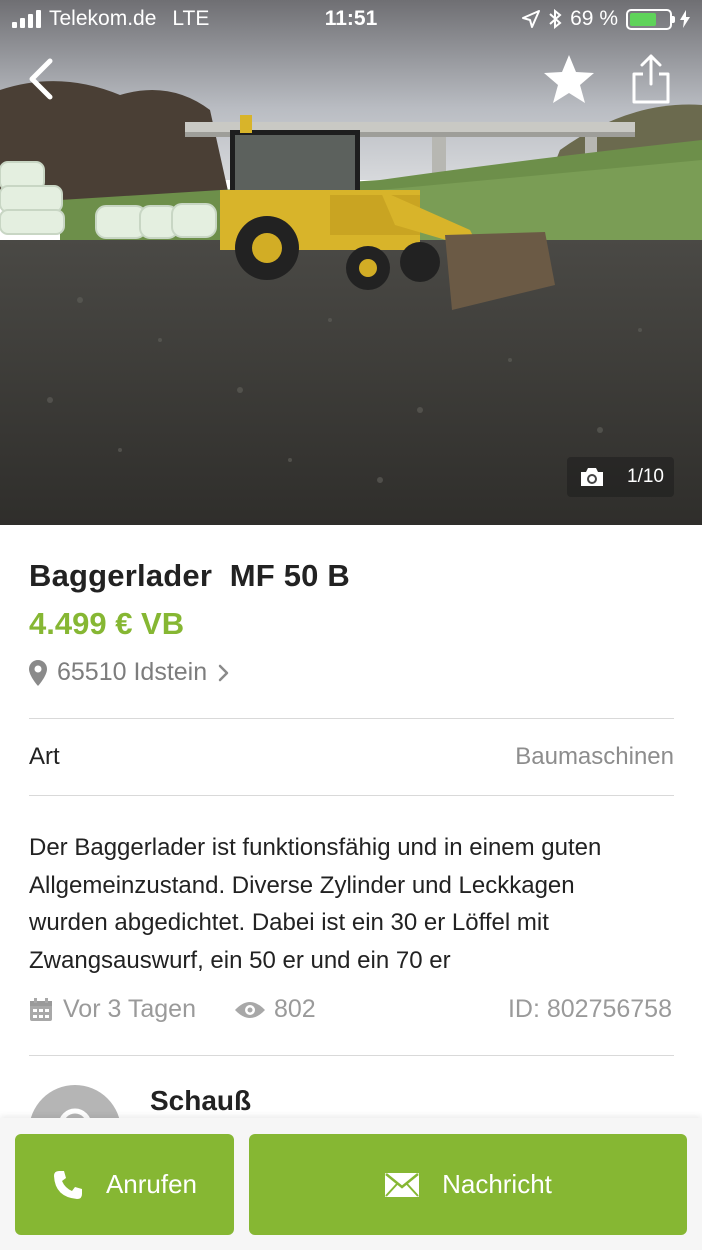 Image resolution: width=702 pixels, height=1250 pixels. What do you see at coordinates (41, 1009) in the screenshot?
I see `calendar-icon` at bounding box center [41, 1009].